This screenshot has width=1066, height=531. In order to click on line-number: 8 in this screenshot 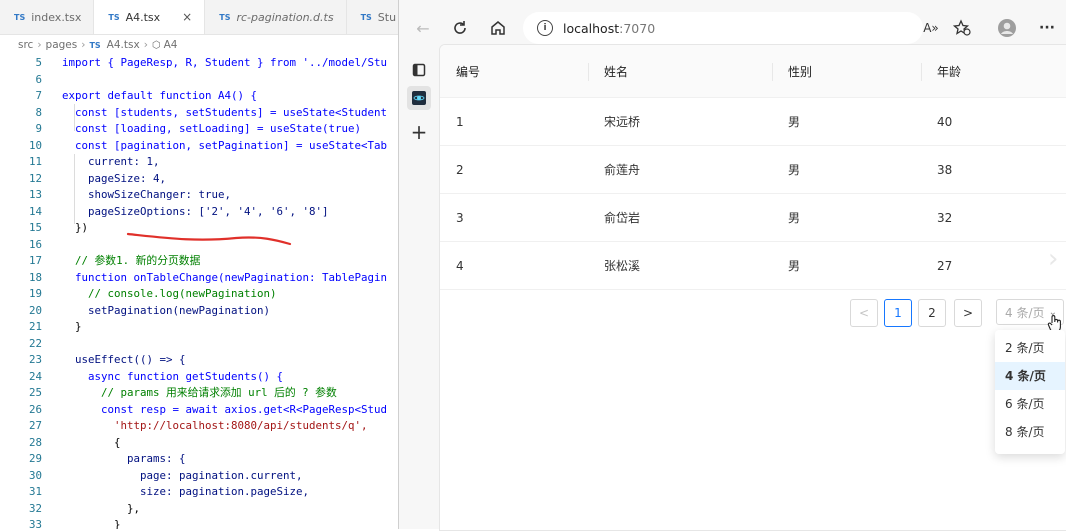, I will do `click(38, 112)`.